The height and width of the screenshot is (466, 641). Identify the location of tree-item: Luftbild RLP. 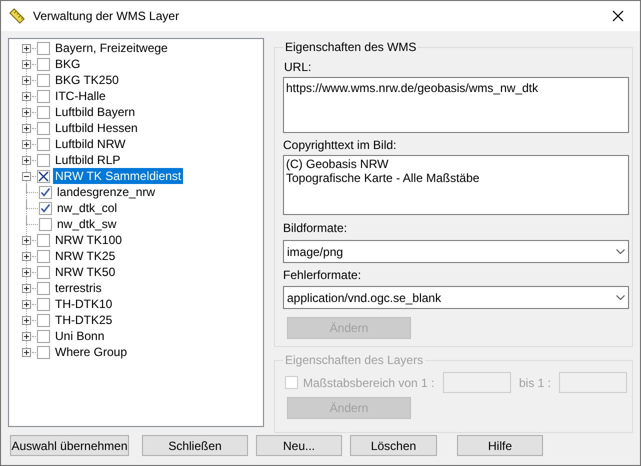
(87, 160).